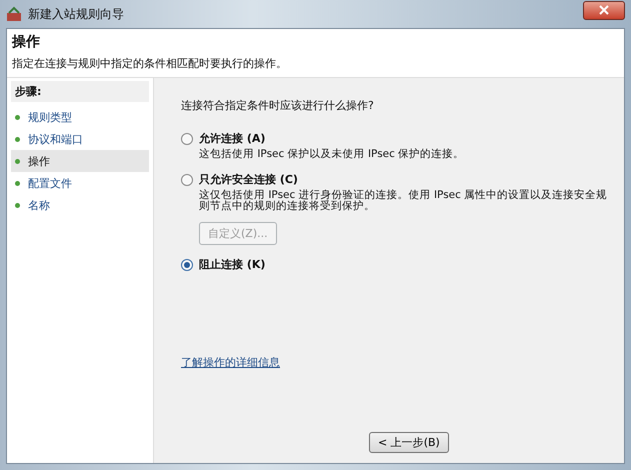 Image resolution: width=631 pixels, height=470 pixels. What do you see at coordinates (80, 91) in the screenshot?
I see `steps-heading: 步骤:` at bounding box center [80, 91].